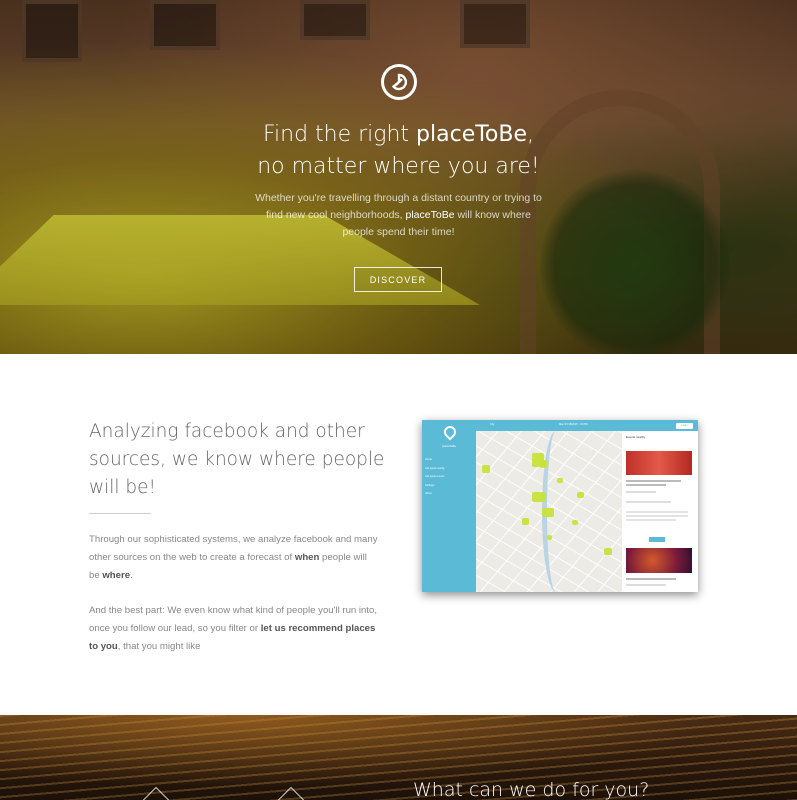 This screenshot has height=800, width=797. I want to click on app-nav-item: Hot spots events, so click(435, 476).